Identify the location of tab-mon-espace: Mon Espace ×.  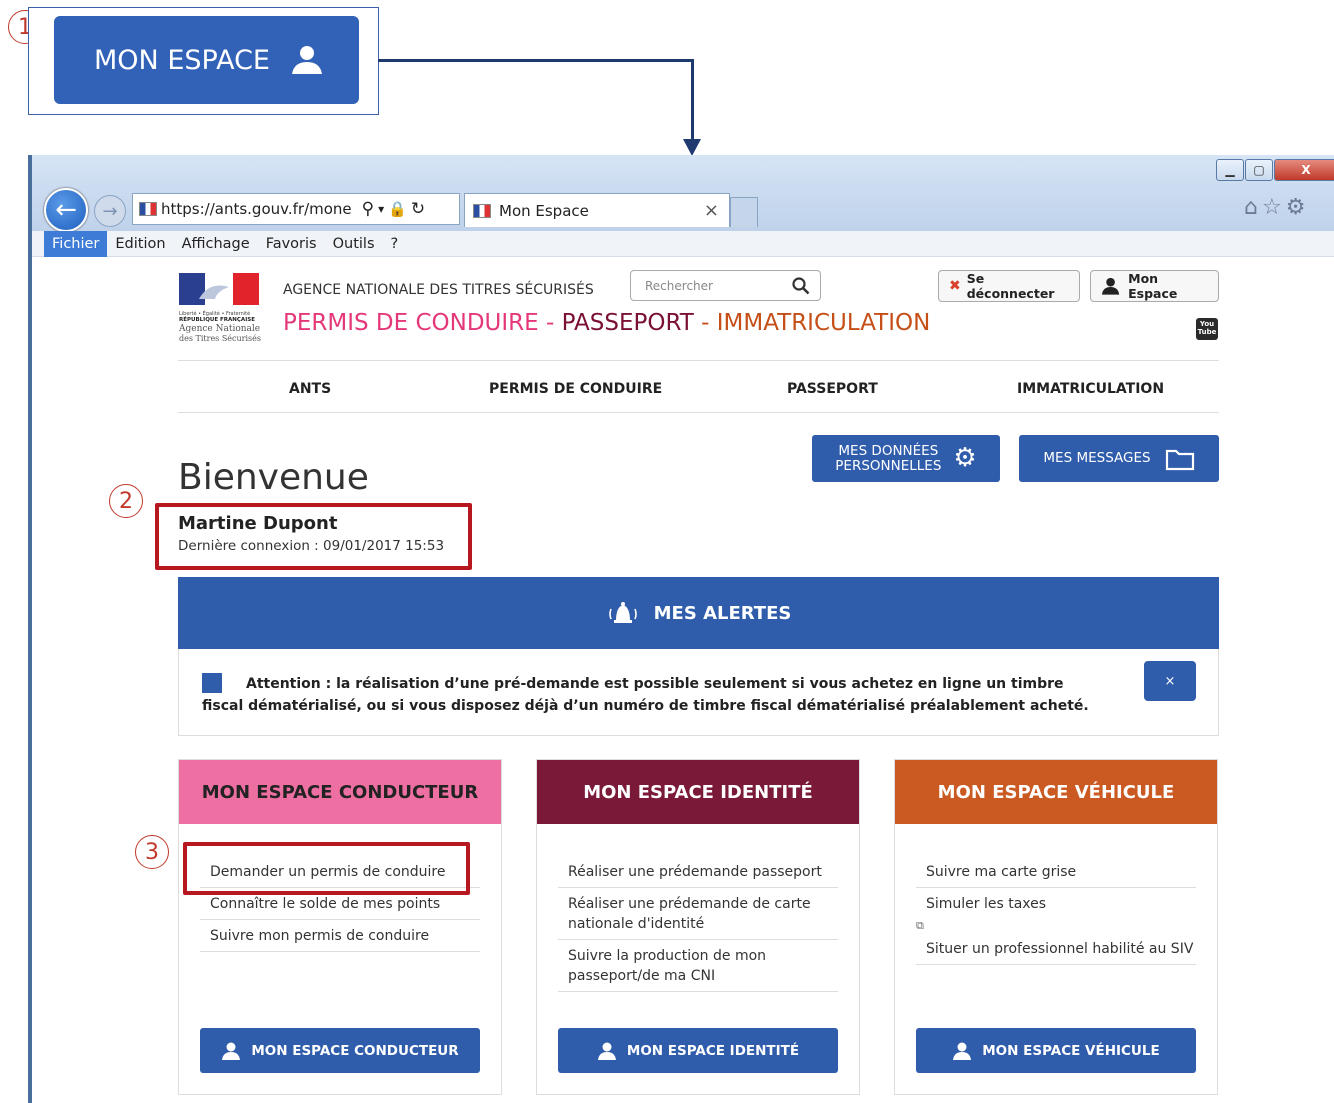
(597, 210).